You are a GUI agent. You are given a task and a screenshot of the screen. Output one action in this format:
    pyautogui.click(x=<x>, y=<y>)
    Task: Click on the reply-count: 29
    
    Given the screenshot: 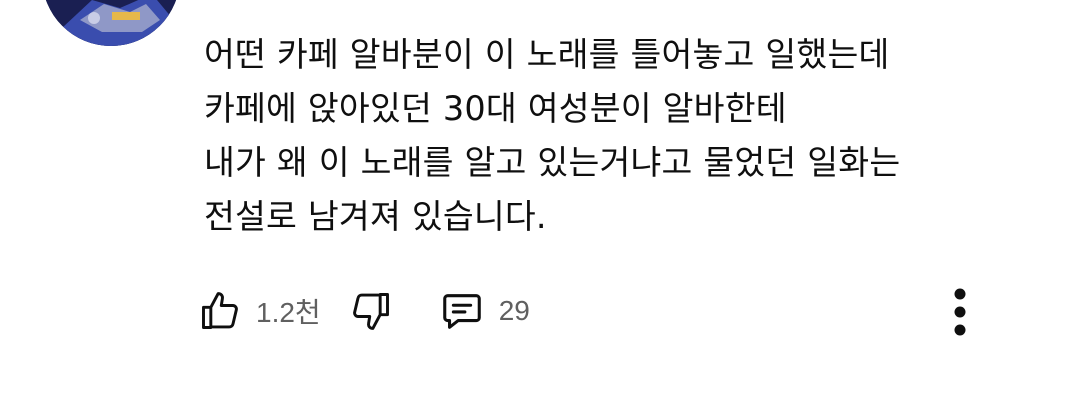 What is the action you would take?
    pyautogui.click(x=514, y=310)
    